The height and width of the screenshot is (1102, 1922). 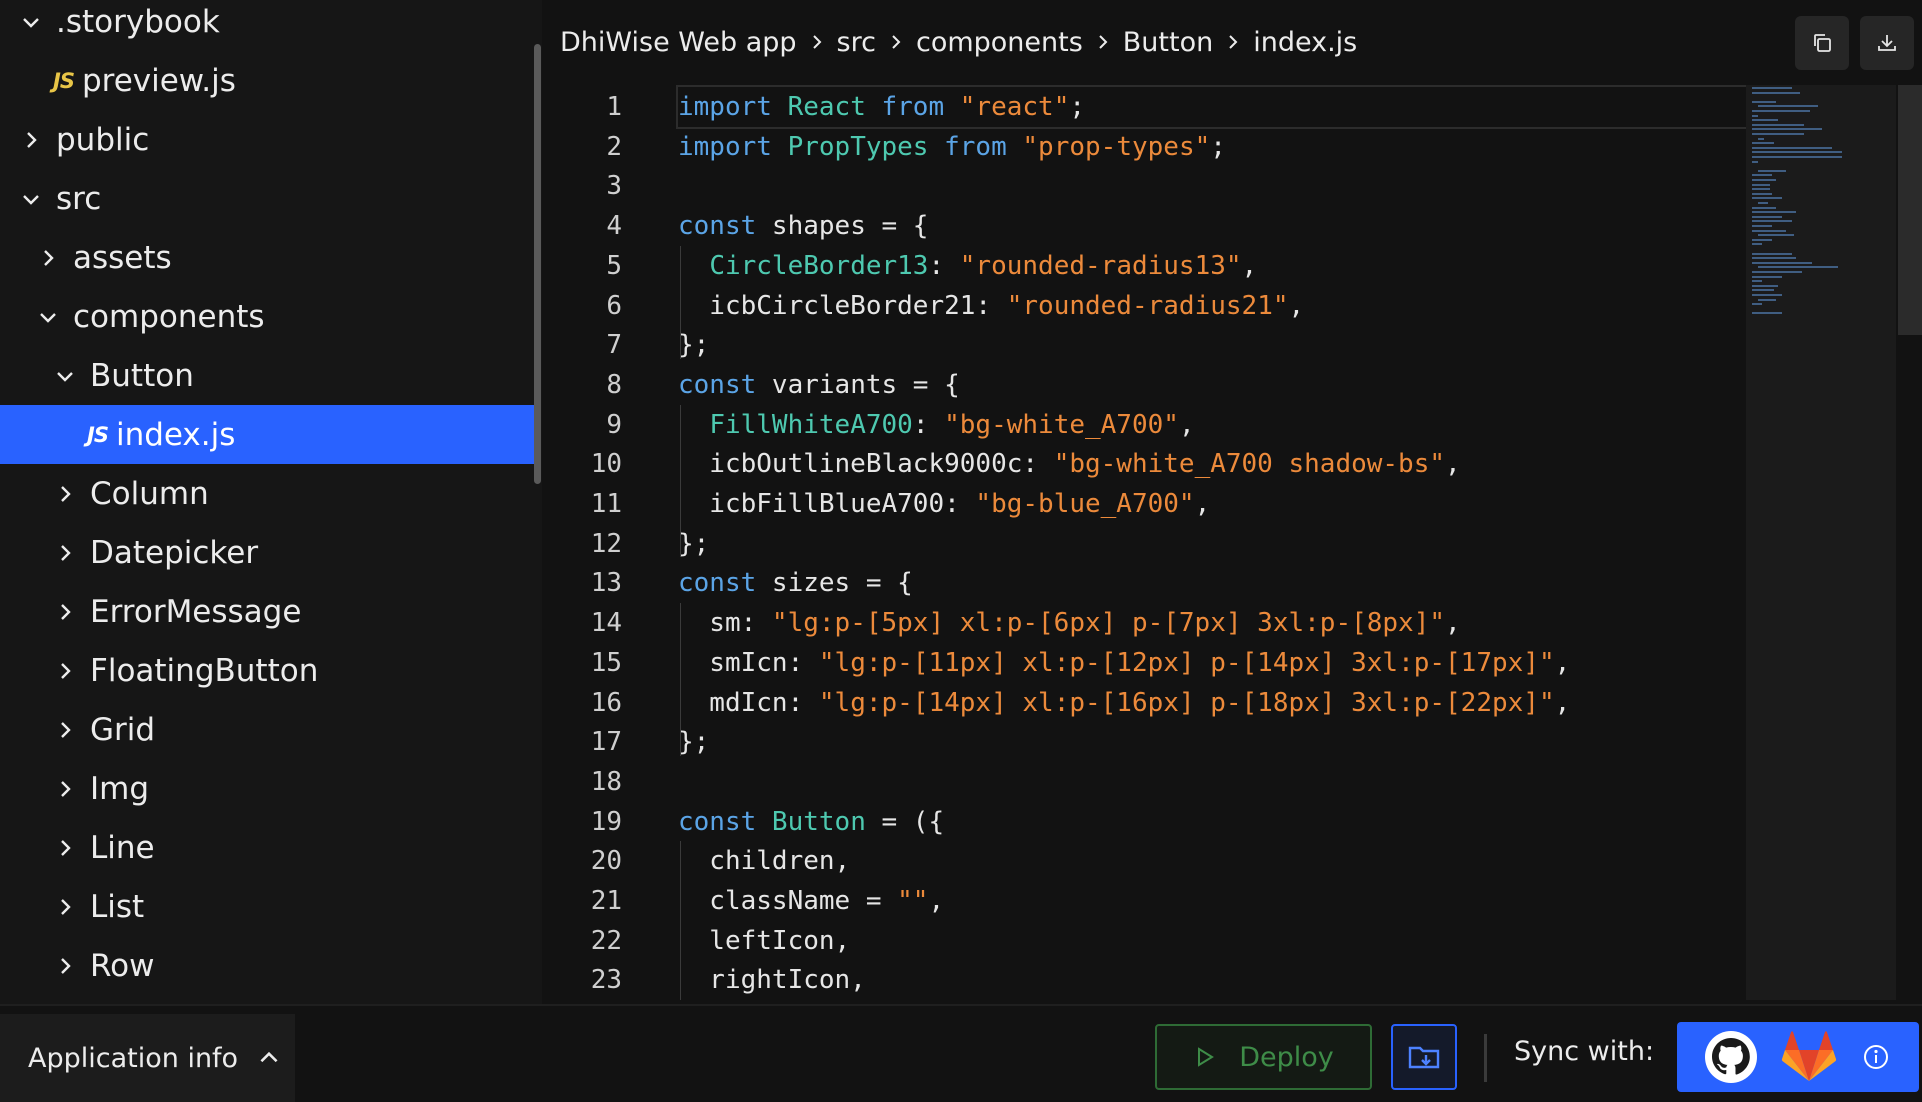 What do you see at coordinates (142, 375) in the screenshot?
I see `tree-item-label: Button` at bounding box center [142, 375].